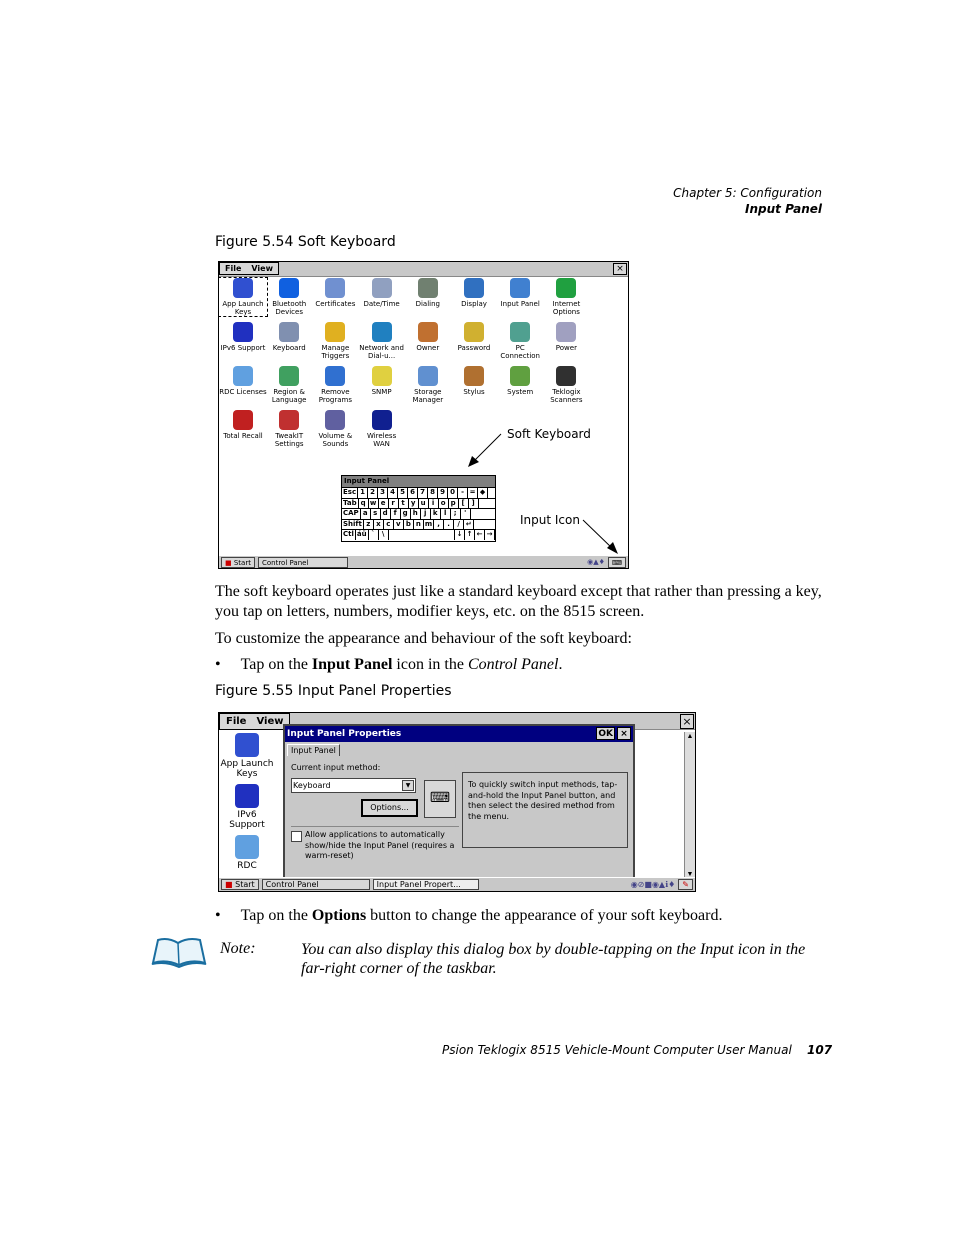 The height and width of the screenshot is (1235, 954). What do you see at coordinates (351, 514) in the screenshot?
I see `key: CAP` at bounding box center [351, 514].